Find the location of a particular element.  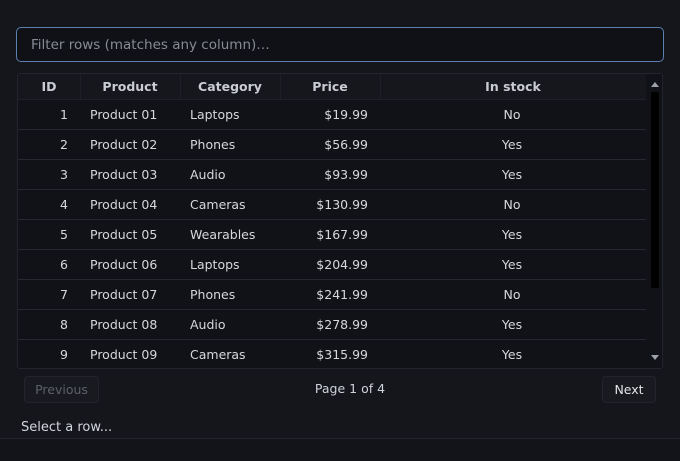

previous-button: Previous is located at coordinates (61, 389).